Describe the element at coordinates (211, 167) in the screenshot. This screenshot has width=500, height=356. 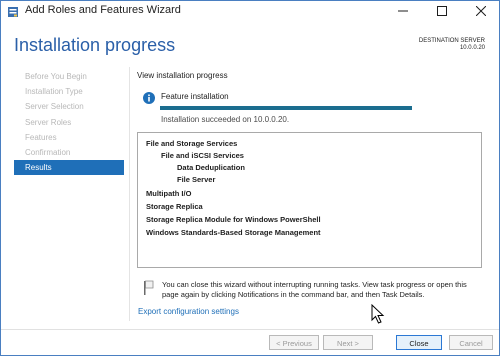
I see `result-item: Data Deduplication` at that location.